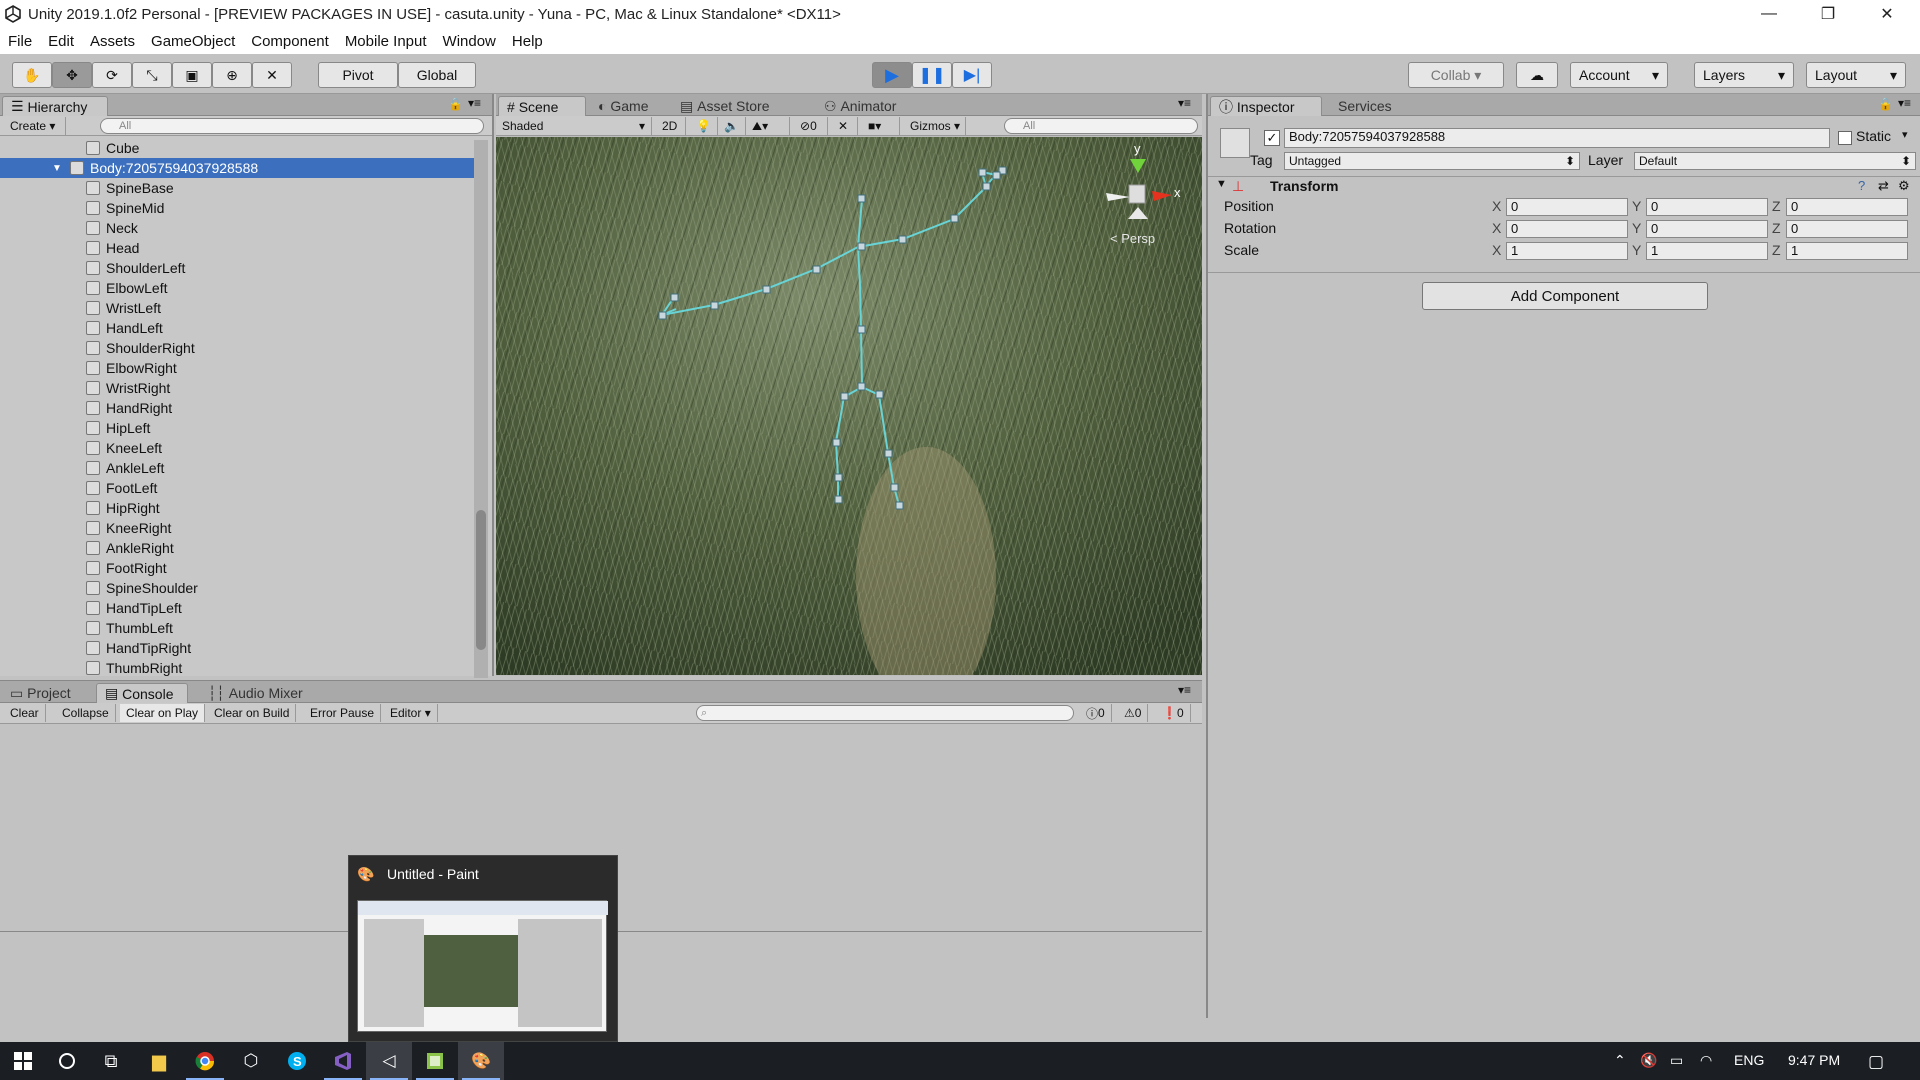 The image size is (1920, 1080). I want to click on custom-tool-button: ✕, so click(272, 75).